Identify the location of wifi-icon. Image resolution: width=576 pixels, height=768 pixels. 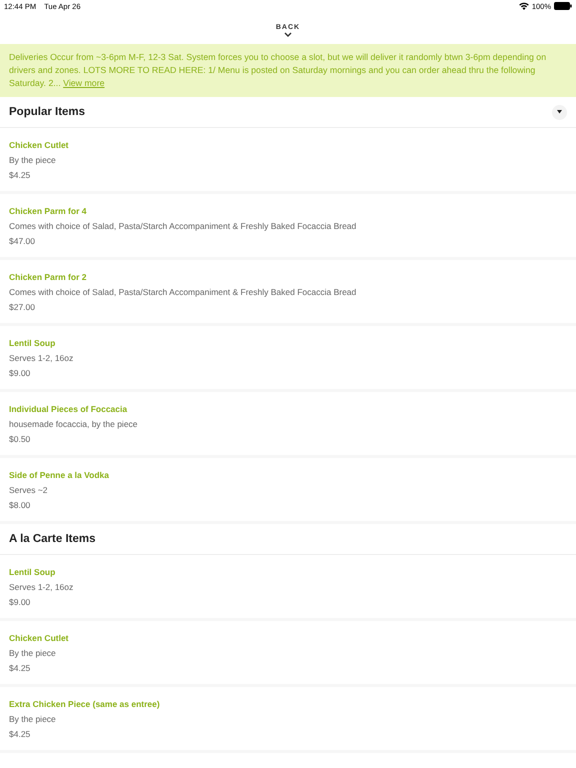
(523, 6).